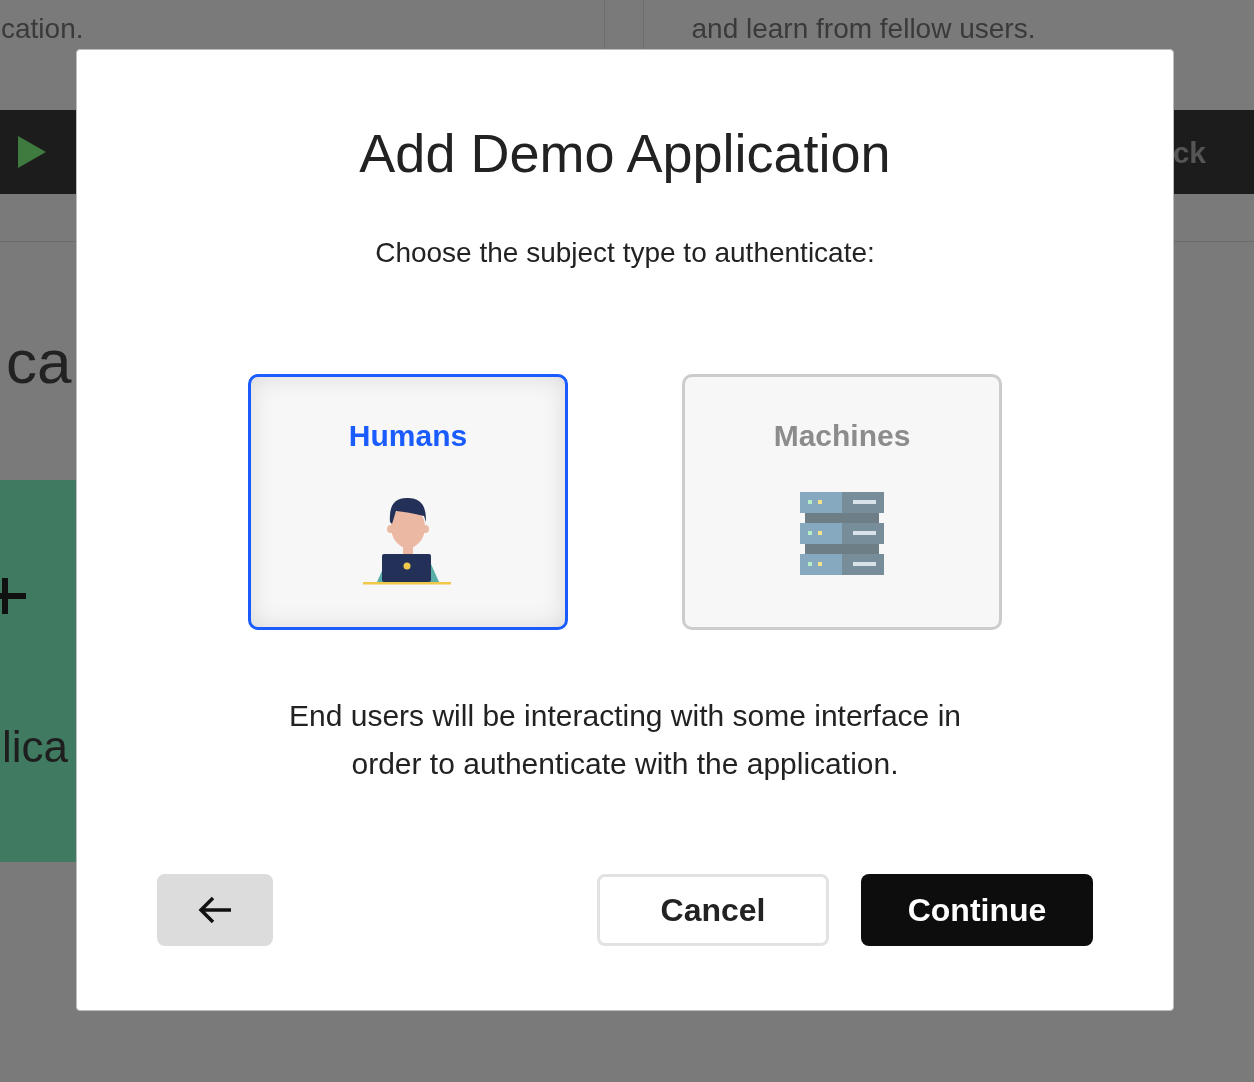  What do you see at coordinates (625, 253) in the screenshot?
I see `dialog-prompt: Choose the subject type to authenticate:` at bounding box center [625, 253].